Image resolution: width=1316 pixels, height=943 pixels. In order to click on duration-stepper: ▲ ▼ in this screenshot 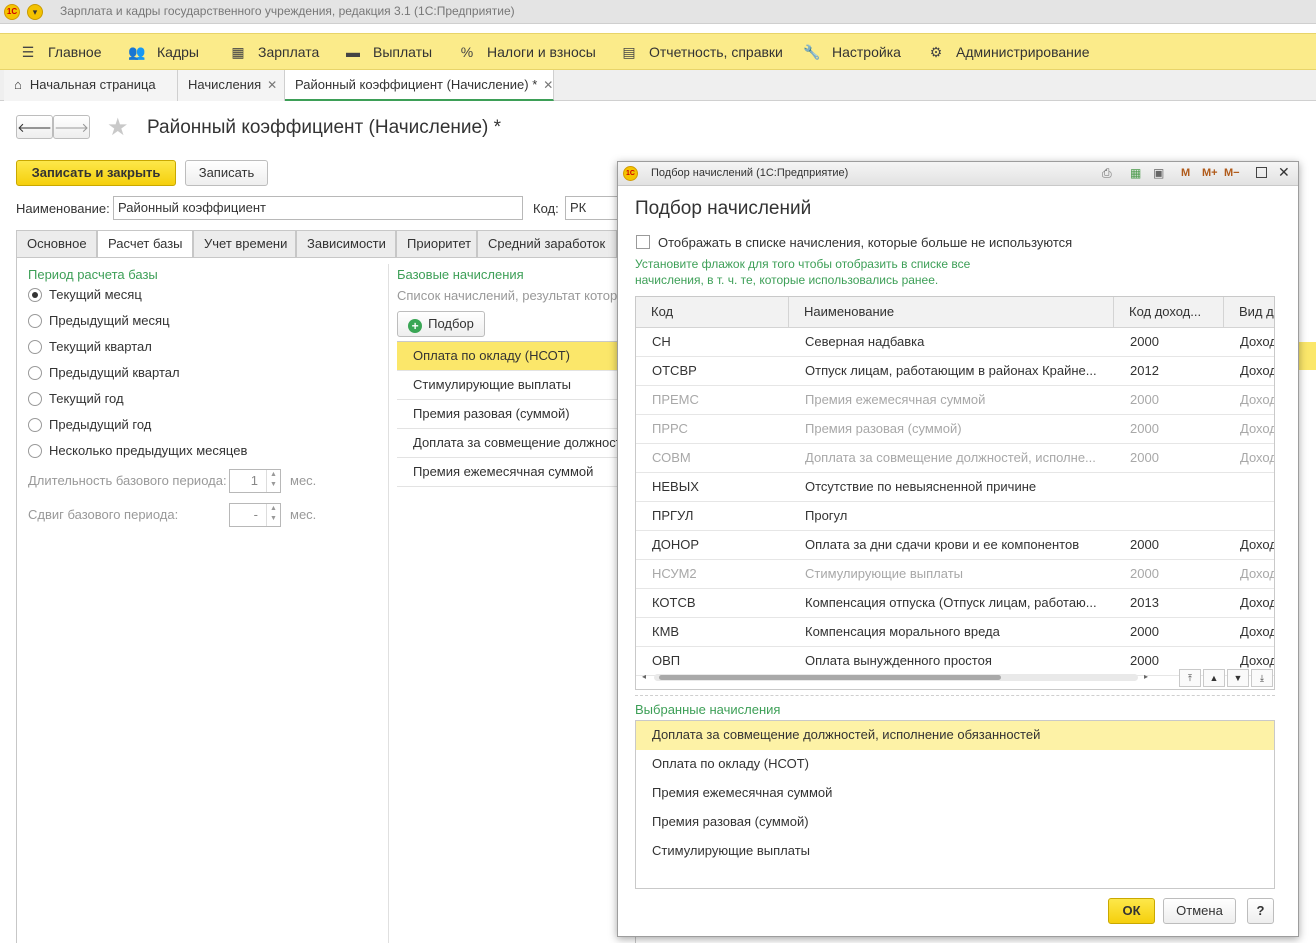, I will do `click(273, 481)`.